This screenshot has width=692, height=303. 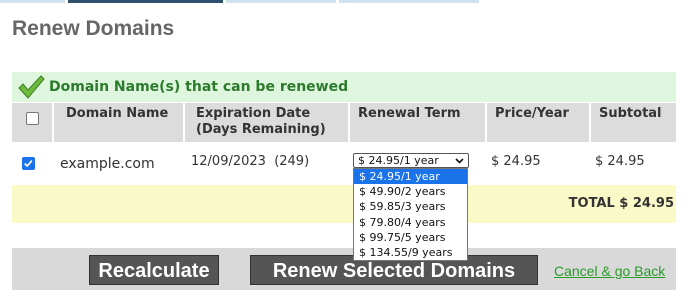 I want to click on header-expiration: Expiration Date (Days Remaining), so click(x=266, y=122).